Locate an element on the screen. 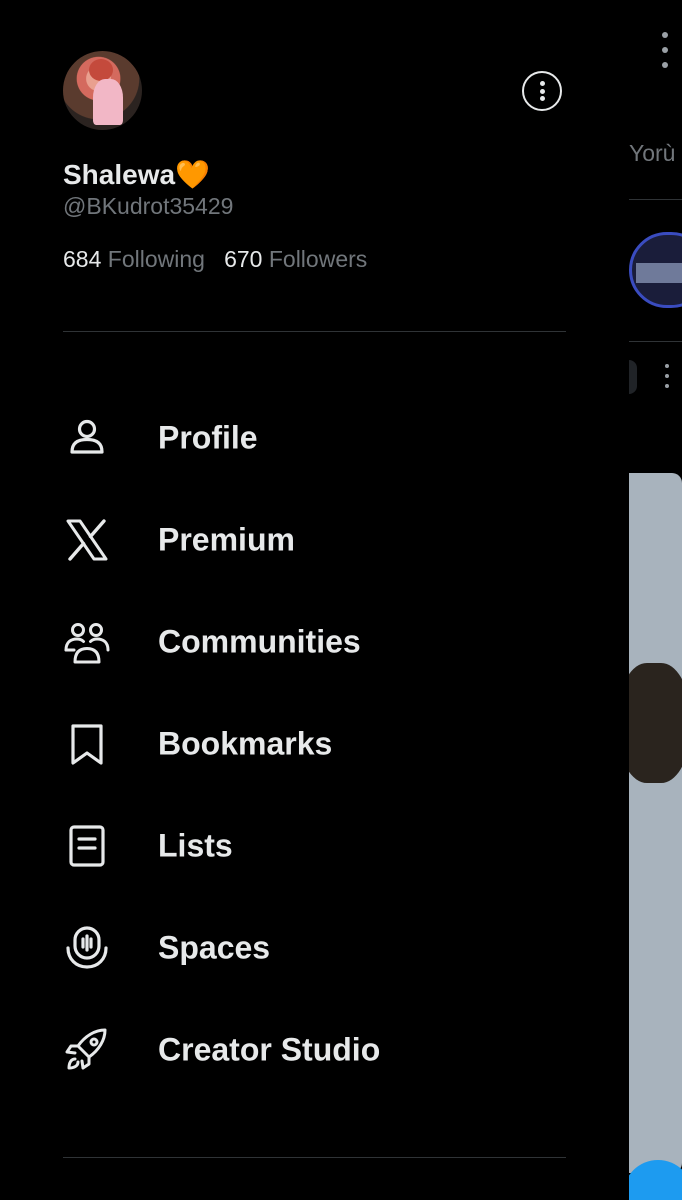 This screenshot has height=1200, width=682. menu-item-label: Profile is located at coordinates (208, 437).